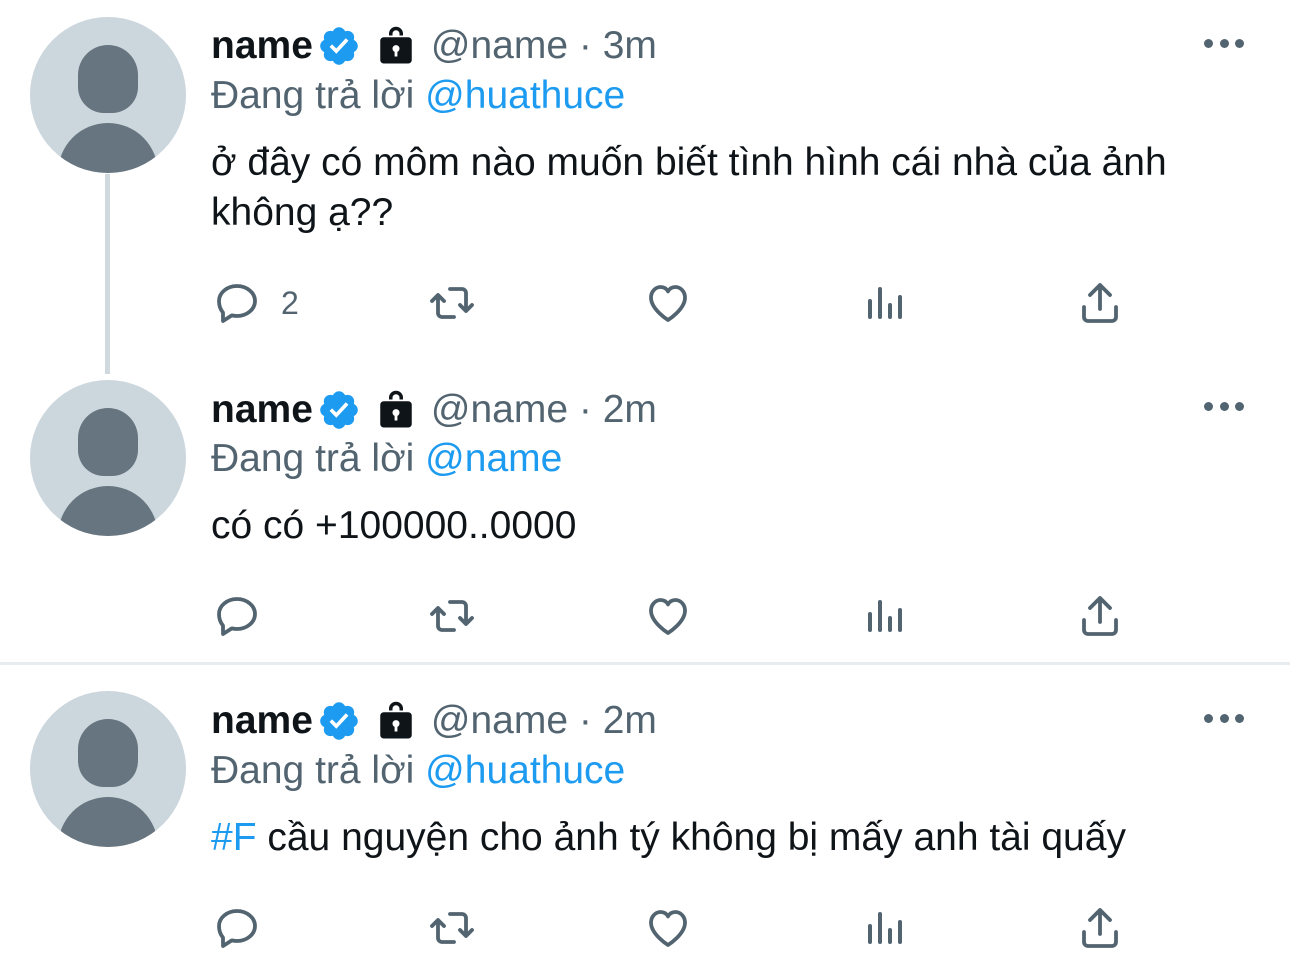  What do you see at coordinates (1224, 718) in the screenshot?
I see `more-options-button` at bounding box center [1224, 718].